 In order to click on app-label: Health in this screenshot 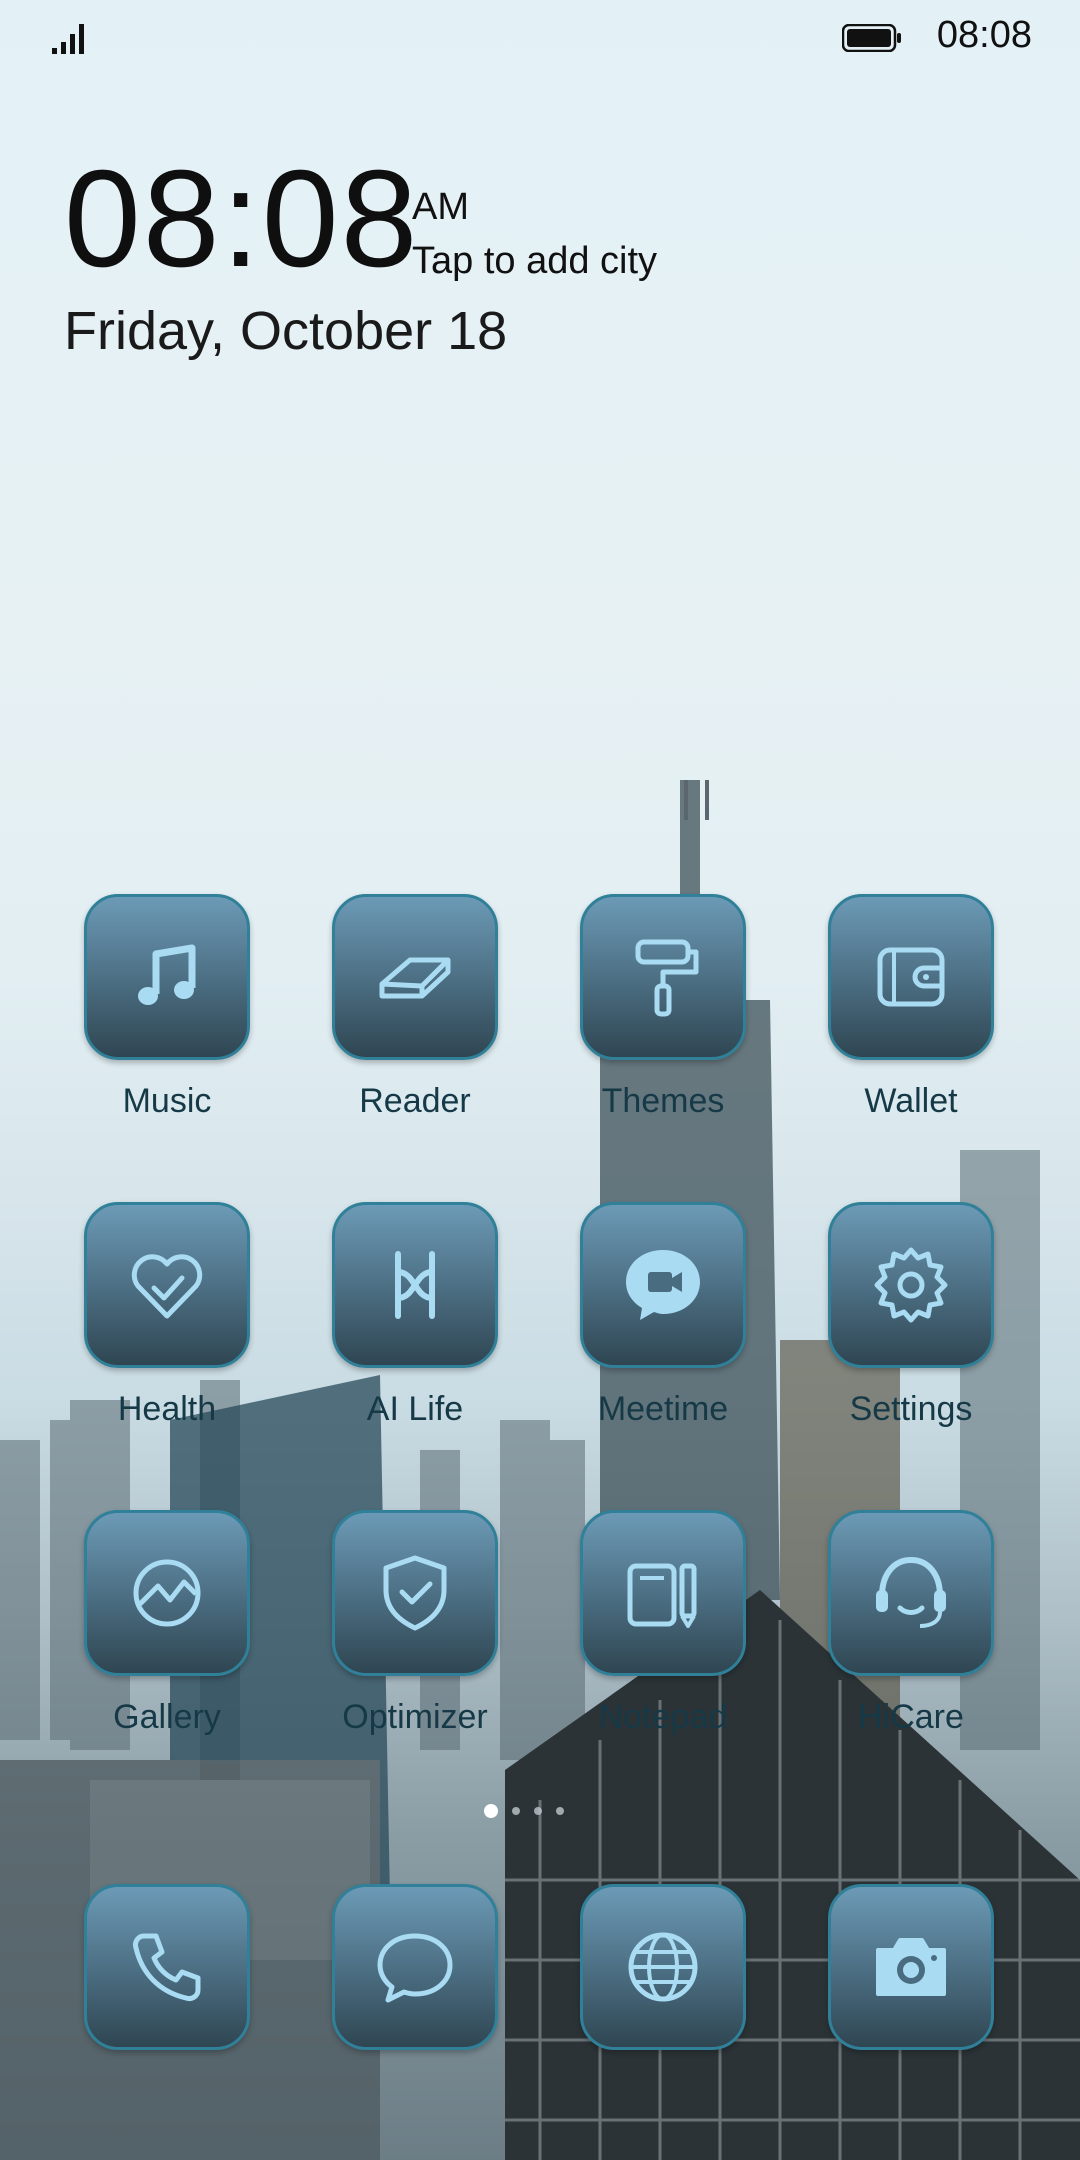, I will do `click(167, 1409)`.